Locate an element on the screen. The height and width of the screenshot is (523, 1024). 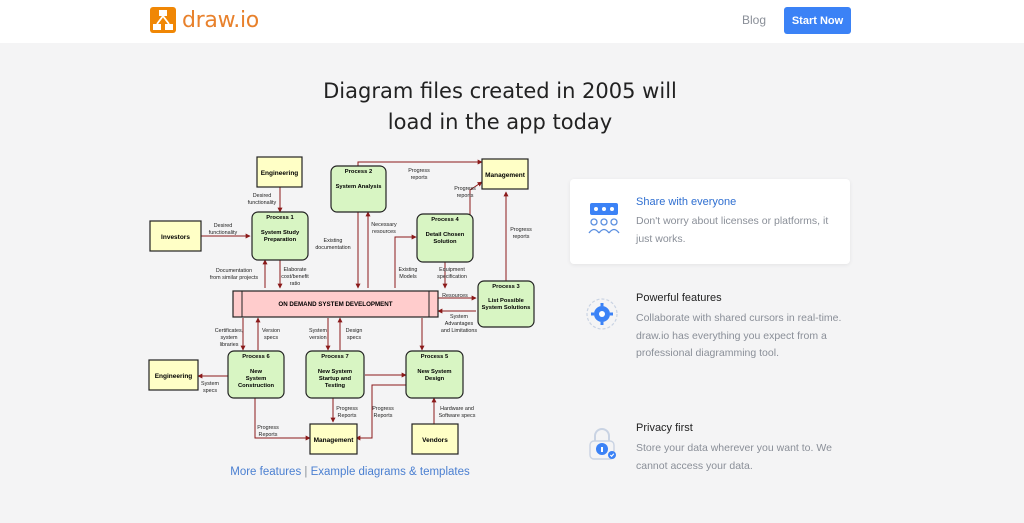
svg-text: Hardware and is located at coordinates (457, 409).